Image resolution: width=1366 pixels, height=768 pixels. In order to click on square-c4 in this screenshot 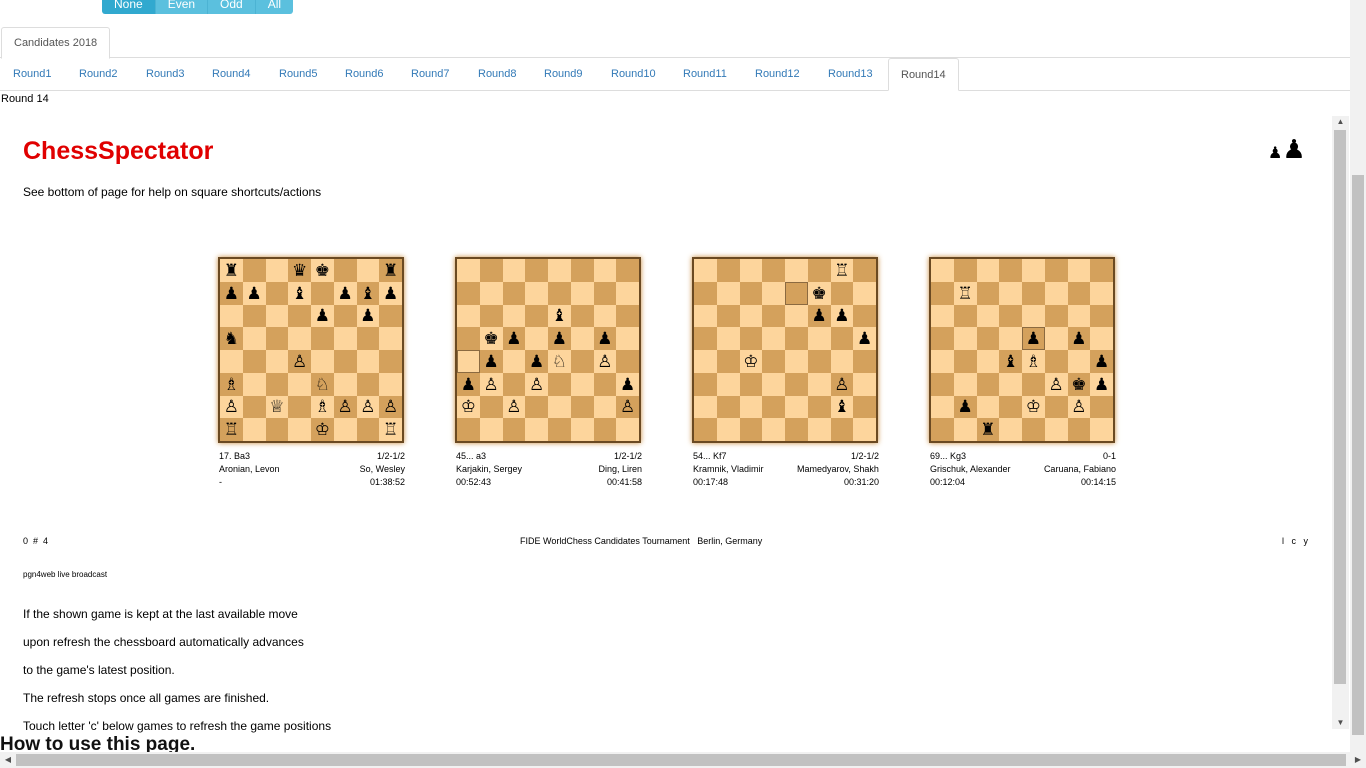, I will do `click(277, 361)`.